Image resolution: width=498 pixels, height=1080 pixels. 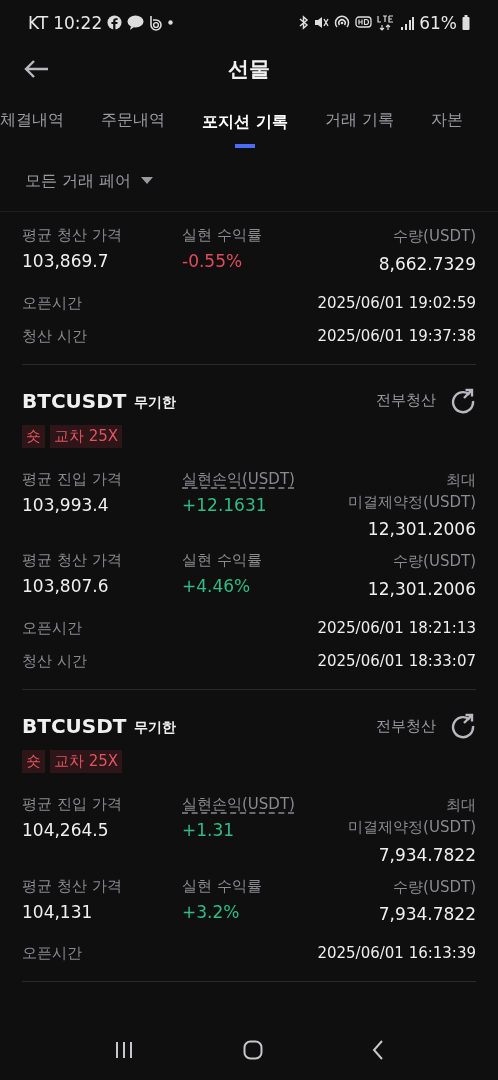 What do you see at coordinates (133, 122) in the screenshot?
I see `tab: 주문내역` at bounding box center [133, 122].